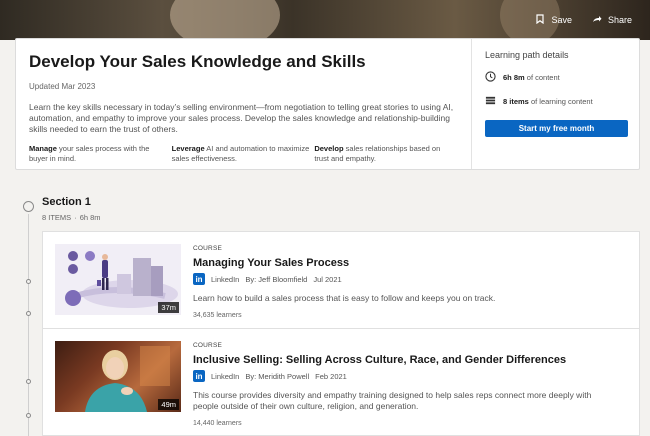 Image resolution: width=650 pixels, height=436 pixels. I want to click on section-title: Section 1, so click(66, 202).